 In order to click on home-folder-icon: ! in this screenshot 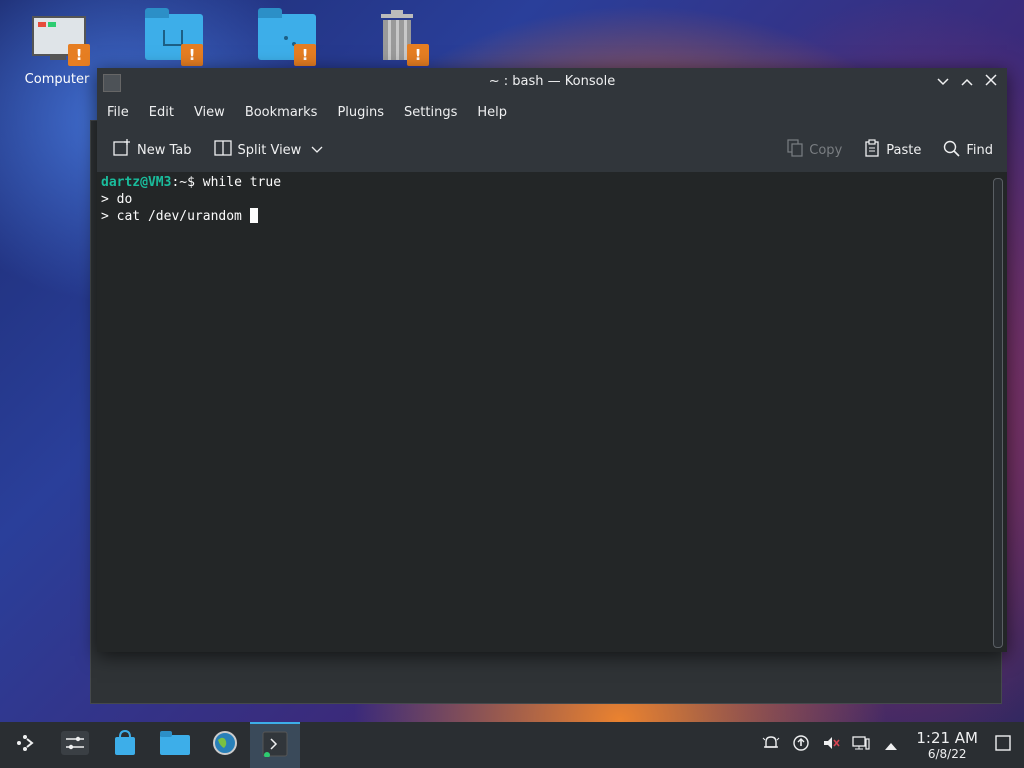, I will do `click(172, 37)`.